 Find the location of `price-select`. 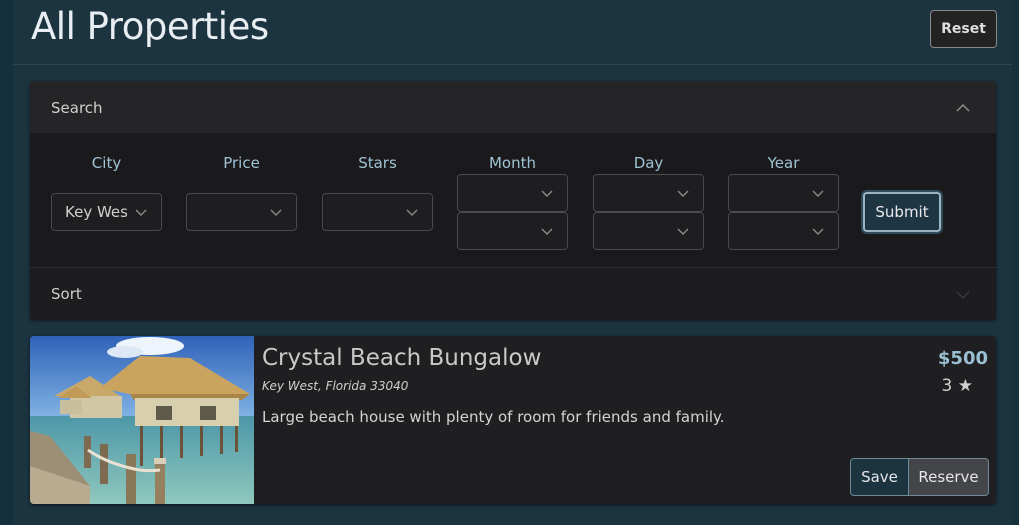

price-select is located at coordinates (241, 212).